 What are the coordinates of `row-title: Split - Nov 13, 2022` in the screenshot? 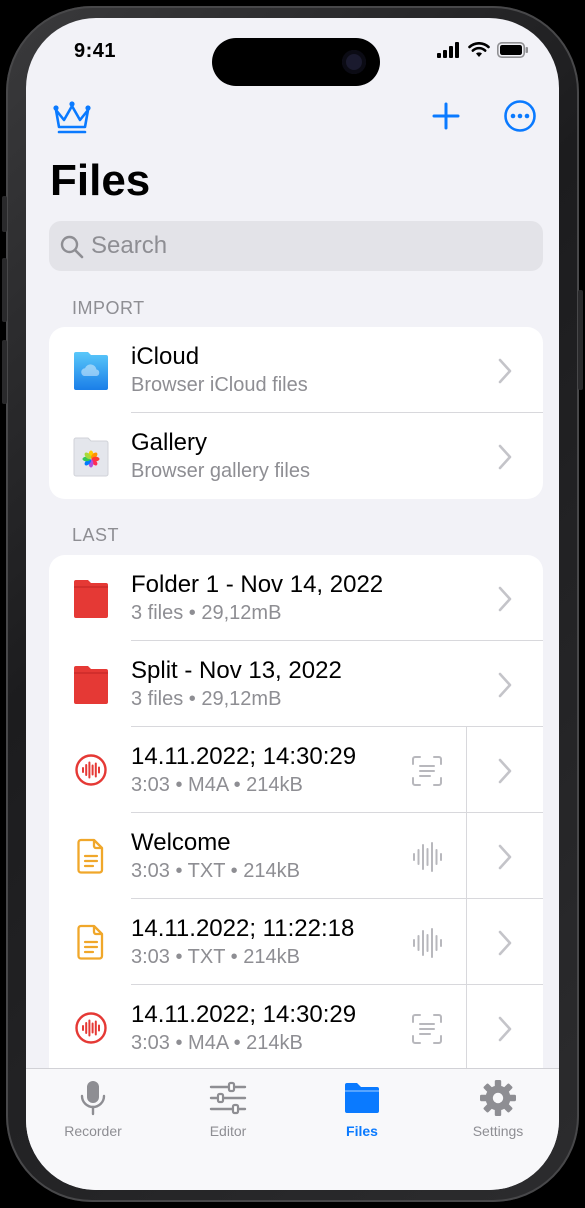 It's located at (236, 670).